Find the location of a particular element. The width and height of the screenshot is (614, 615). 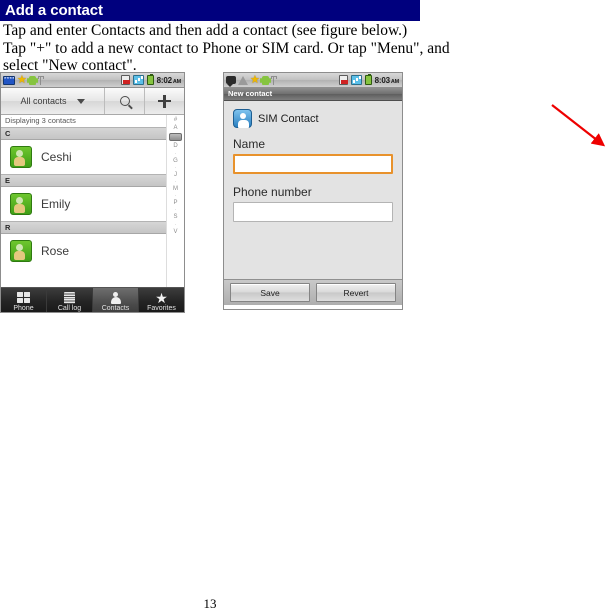

list-item: Emily is located at coordinates (83, 204).